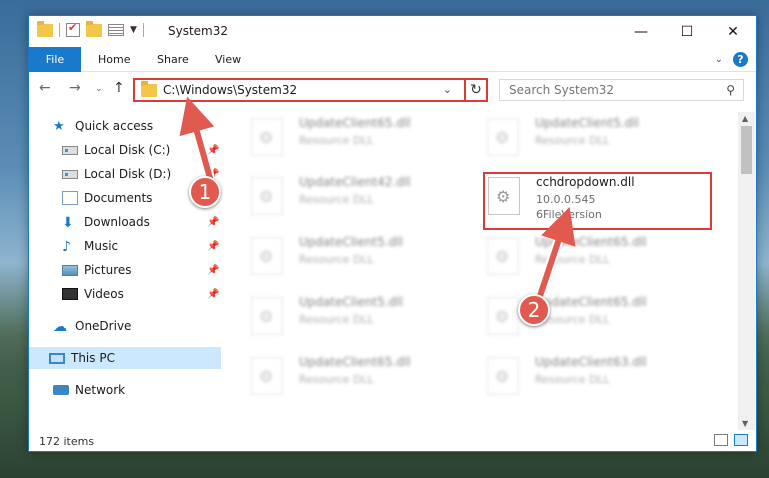  I want to click on large-icons-view-icon, so click(741, 440).